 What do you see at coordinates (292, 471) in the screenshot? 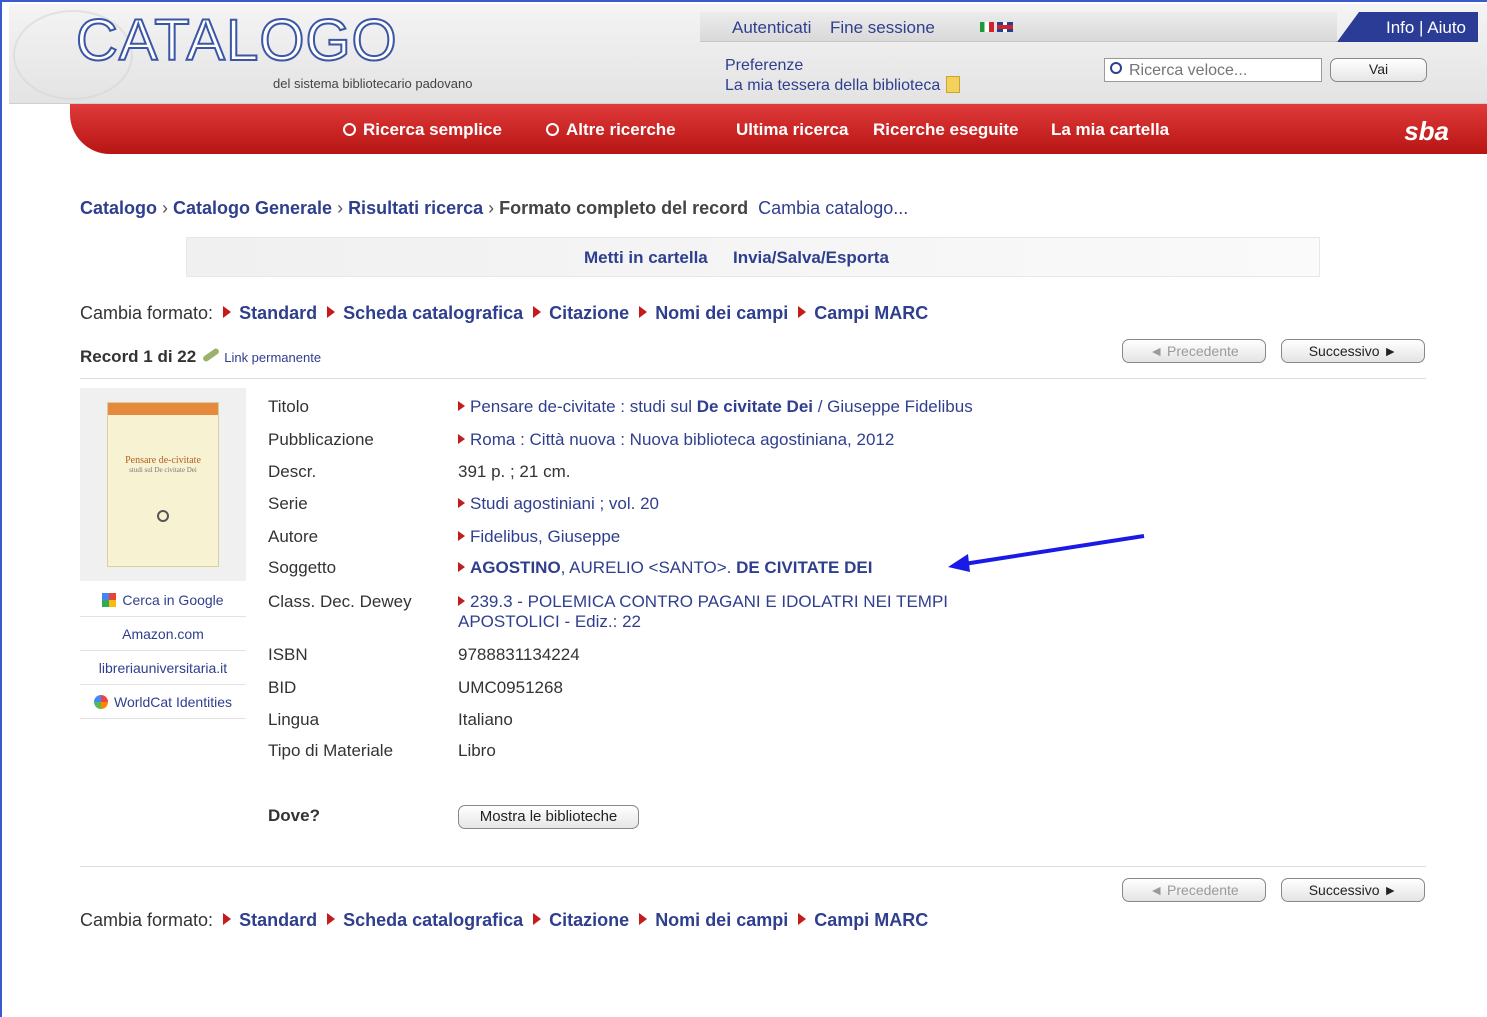
I see `field-label-descr: Descr.` at bounding box center [292, 471].